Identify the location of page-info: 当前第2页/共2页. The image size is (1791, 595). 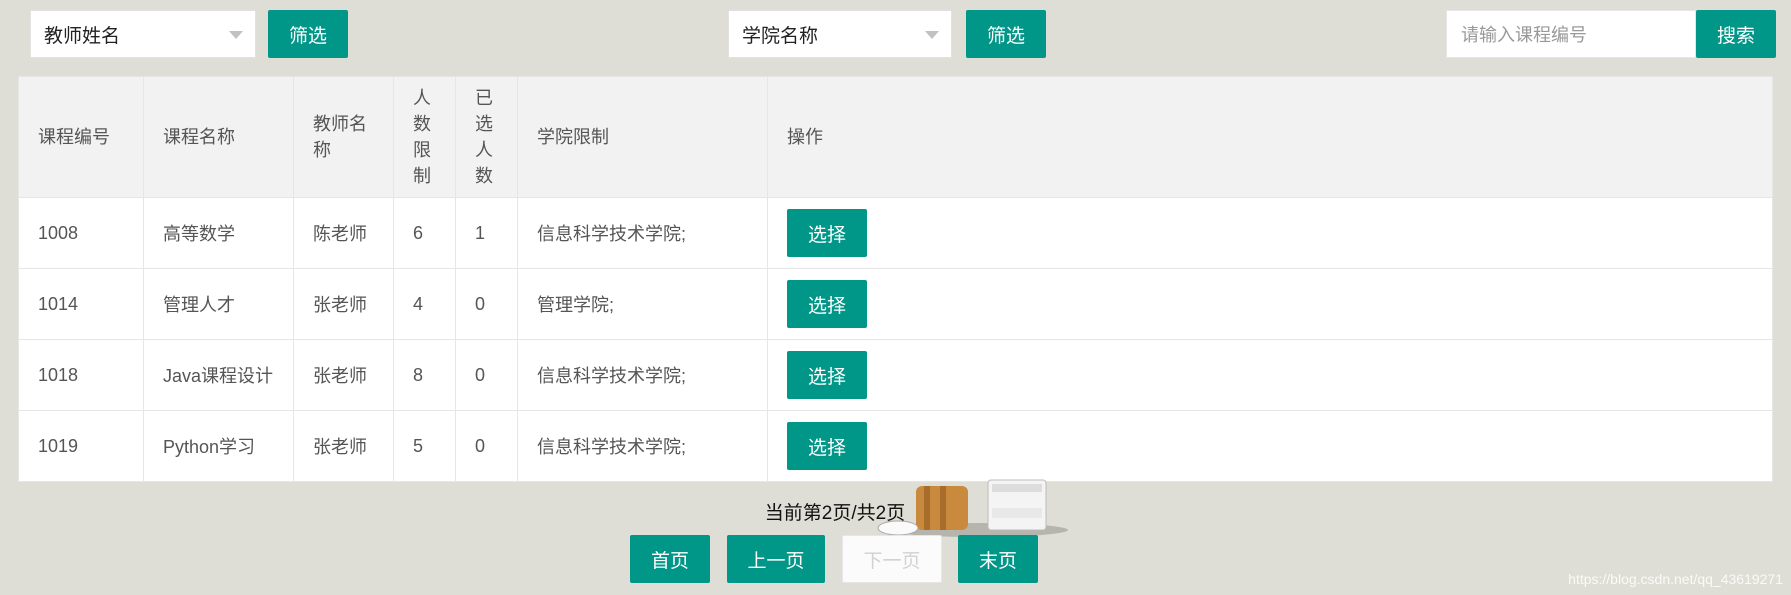
(835, 513).